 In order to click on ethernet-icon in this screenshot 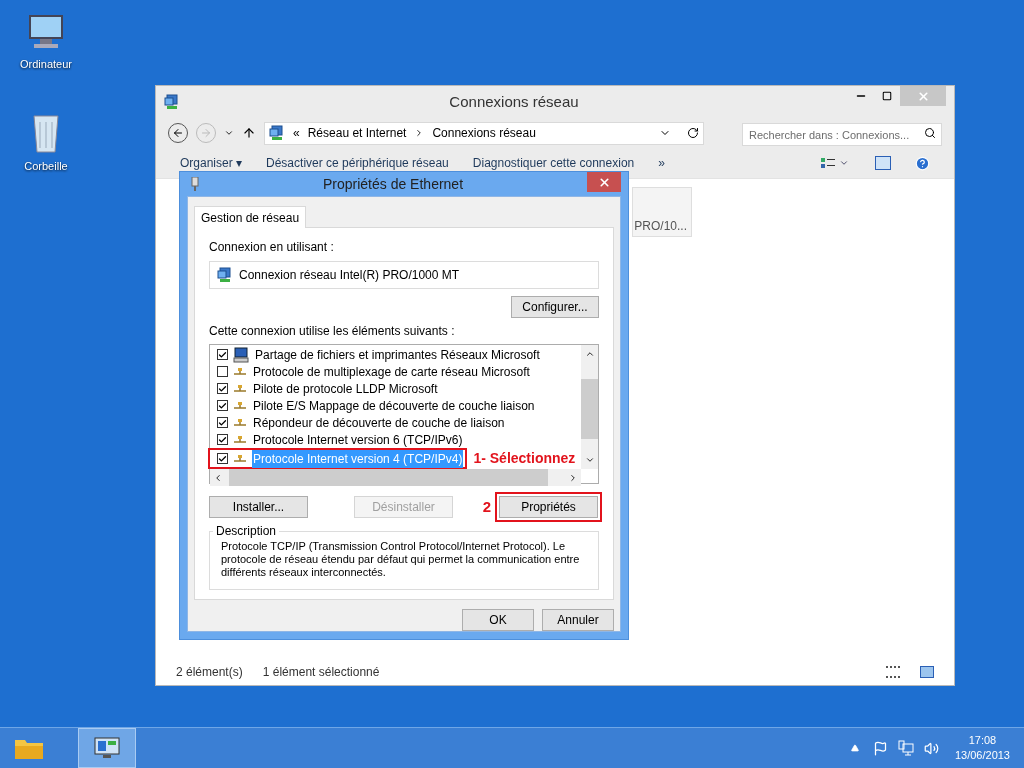, I will do `click(195, 184)`.